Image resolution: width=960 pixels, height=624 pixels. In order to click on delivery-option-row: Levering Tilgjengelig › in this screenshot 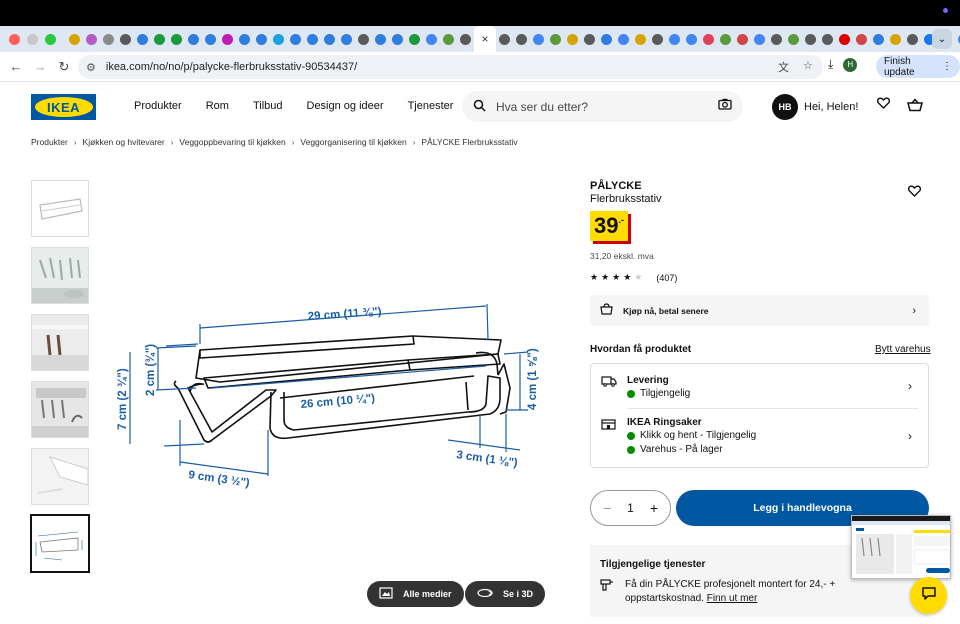, I will do `click(759, 386)`.